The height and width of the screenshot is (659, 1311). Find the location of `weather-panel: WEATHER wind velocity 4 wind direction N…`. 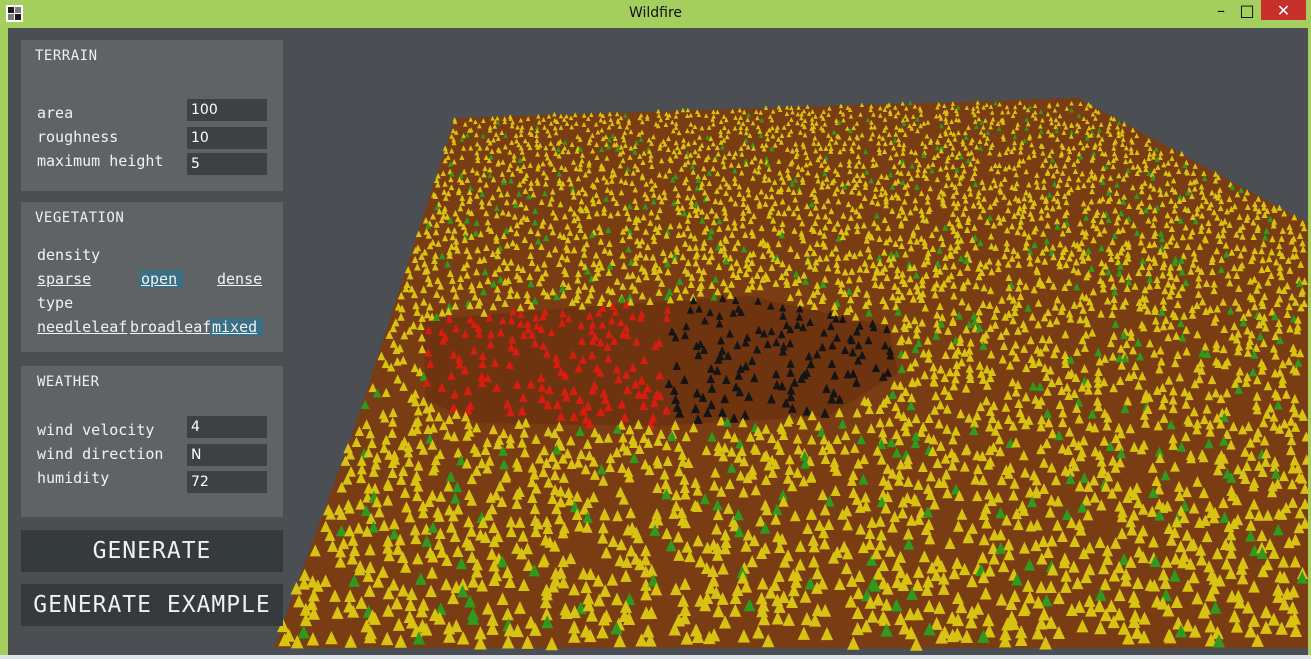

weather-panel: WEATHER wind velocity 4 wind direction N… is located at coordinates (152, 441).